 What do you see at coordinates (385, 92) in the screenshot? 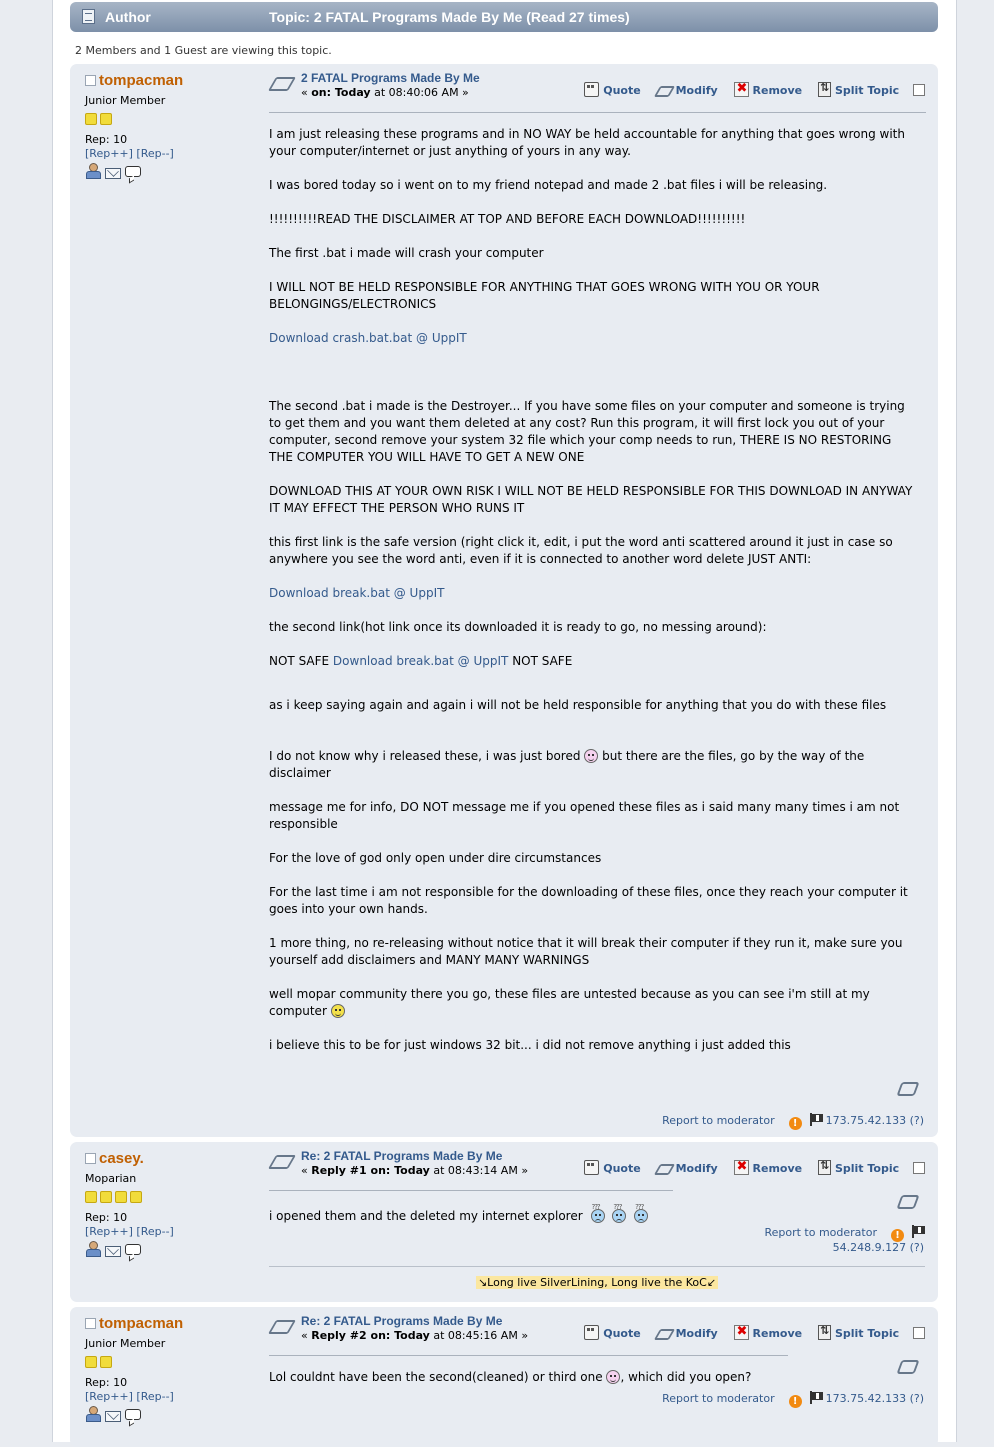
I see `post-date: « on: Today at 08:40:06 AM »` at bounding box center [385, 92].